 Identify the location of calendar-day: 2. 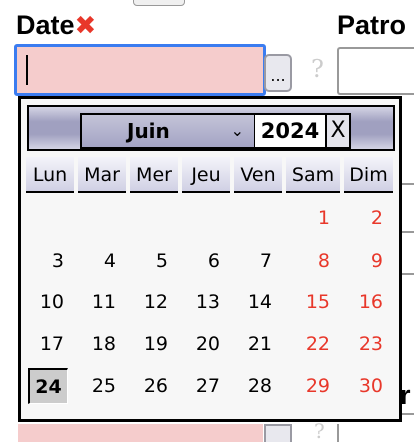
(363, 218).